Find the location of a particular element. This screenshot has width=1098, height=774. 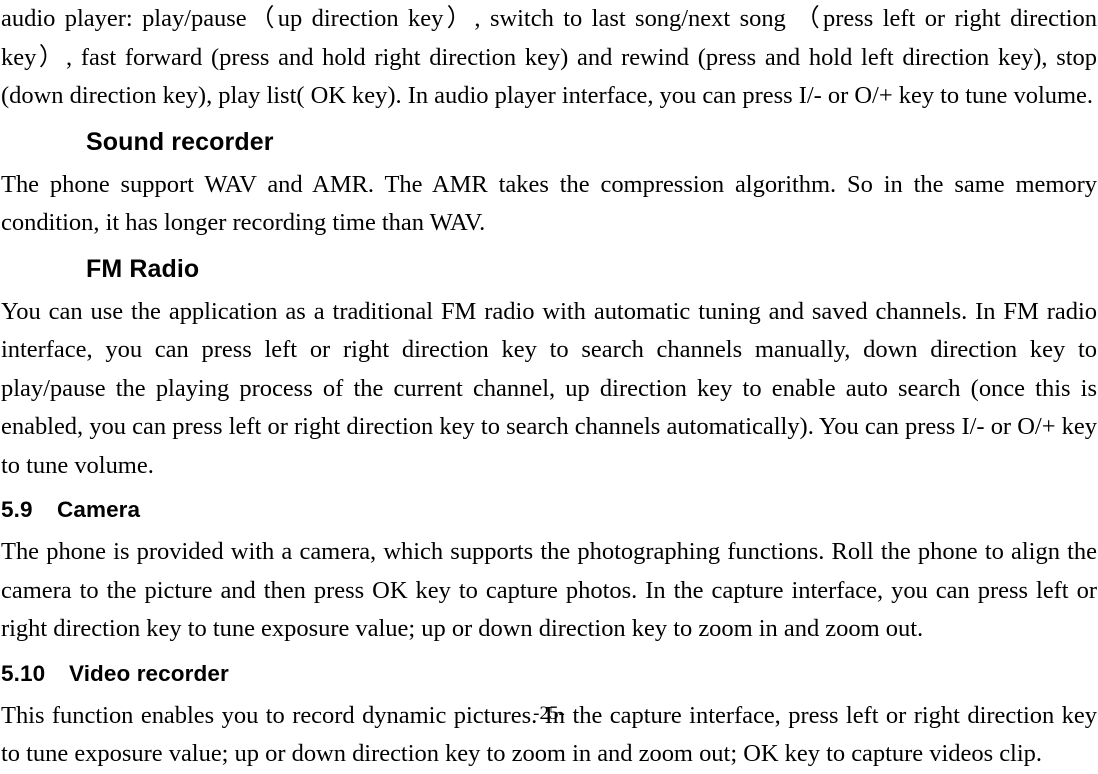

page-number: -25- is located at coordinates (549, 713).